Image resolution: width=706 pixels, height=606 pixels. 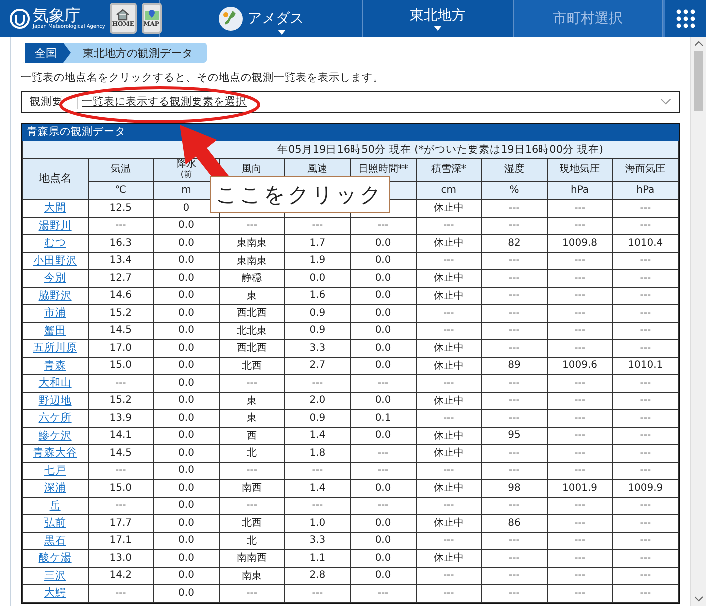 I want to click on table-title: 青森県の観測データ, so click(x=350, y=132).